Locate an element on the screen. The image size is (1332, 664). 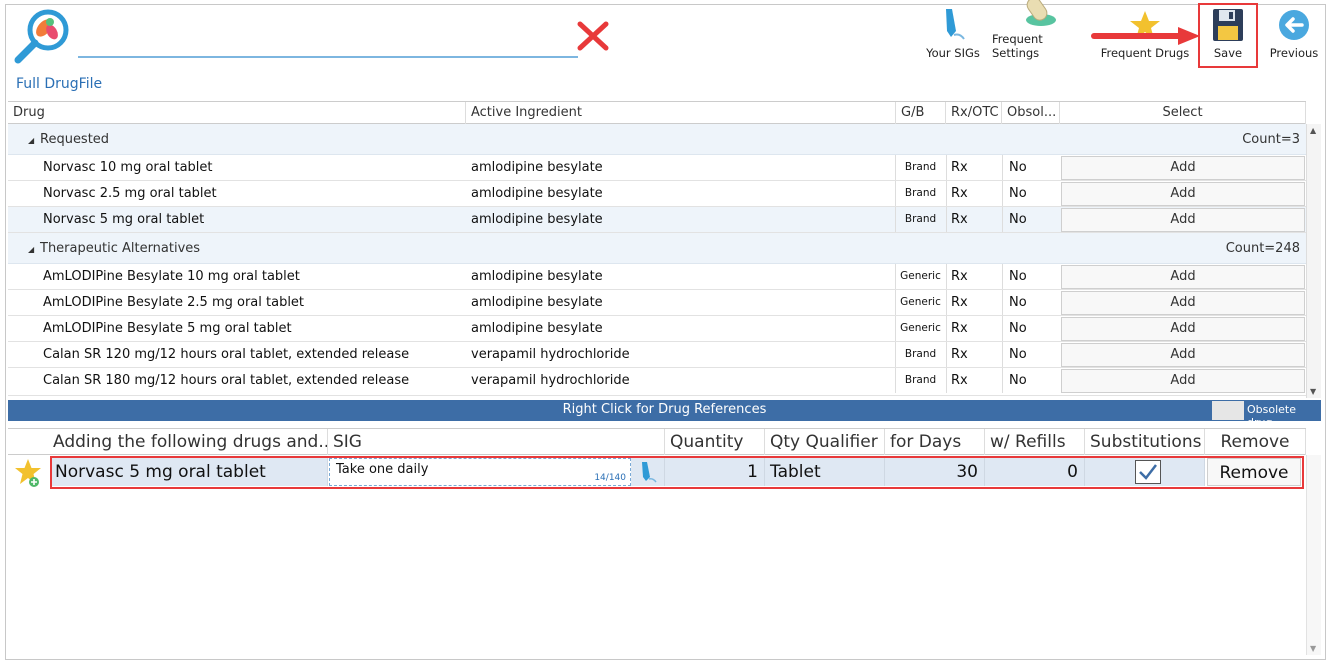
col-quantity: Quantity is located at coordinates (715, 442).